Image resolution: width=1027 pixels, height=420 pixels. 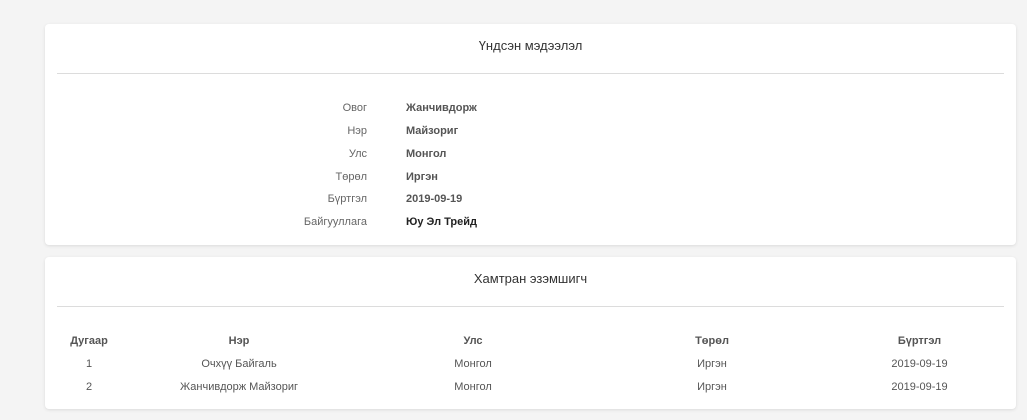 I want to click on organization-value: Юу Эл Трейд, so click(x=441, y=222).